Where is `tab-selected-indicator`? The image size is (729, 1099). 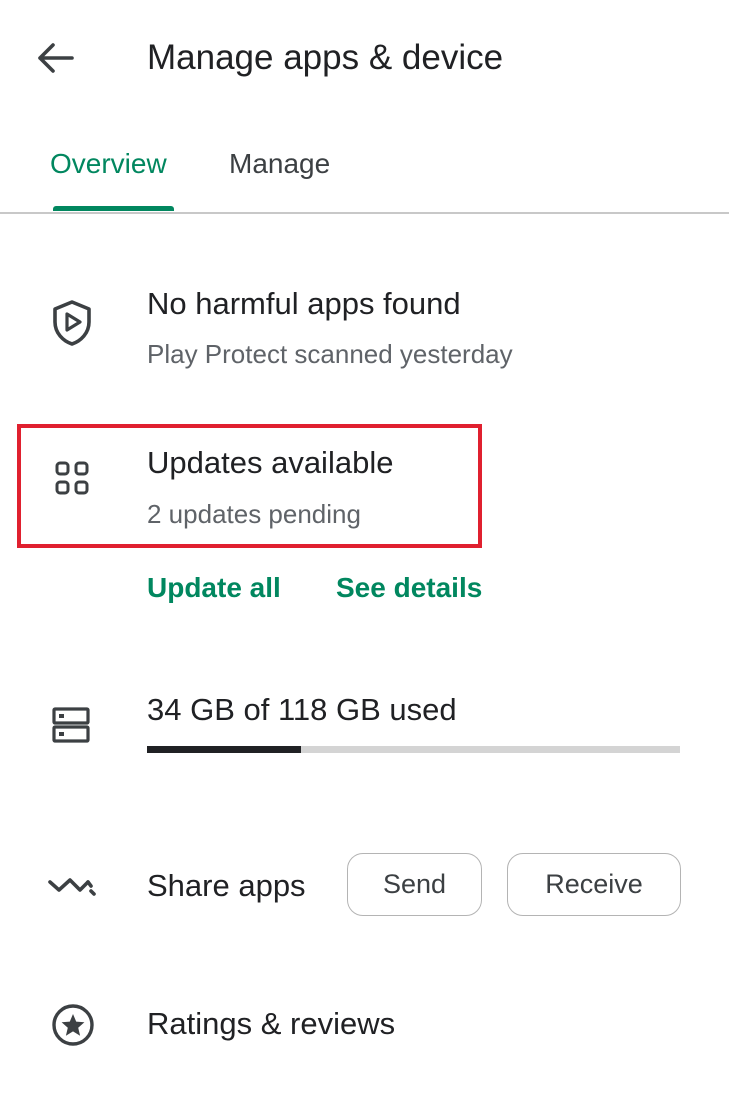 tab-selected-indicator is located at coordinates (113, 208).